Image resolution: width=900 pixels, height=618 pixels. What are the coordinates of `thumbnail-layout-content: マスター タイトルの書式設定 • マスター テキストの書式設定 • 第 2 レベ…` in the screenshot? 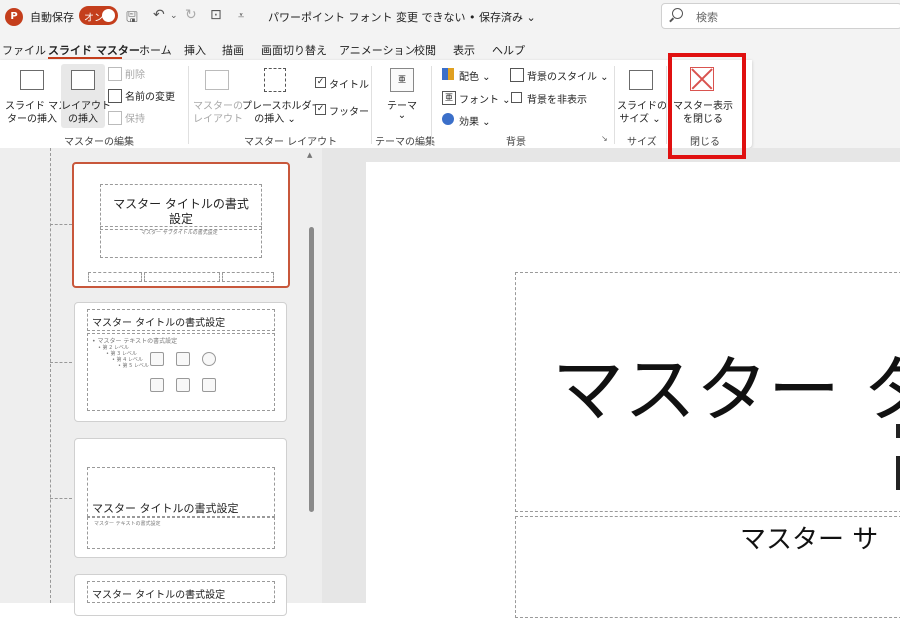 It's located at (180, 362).